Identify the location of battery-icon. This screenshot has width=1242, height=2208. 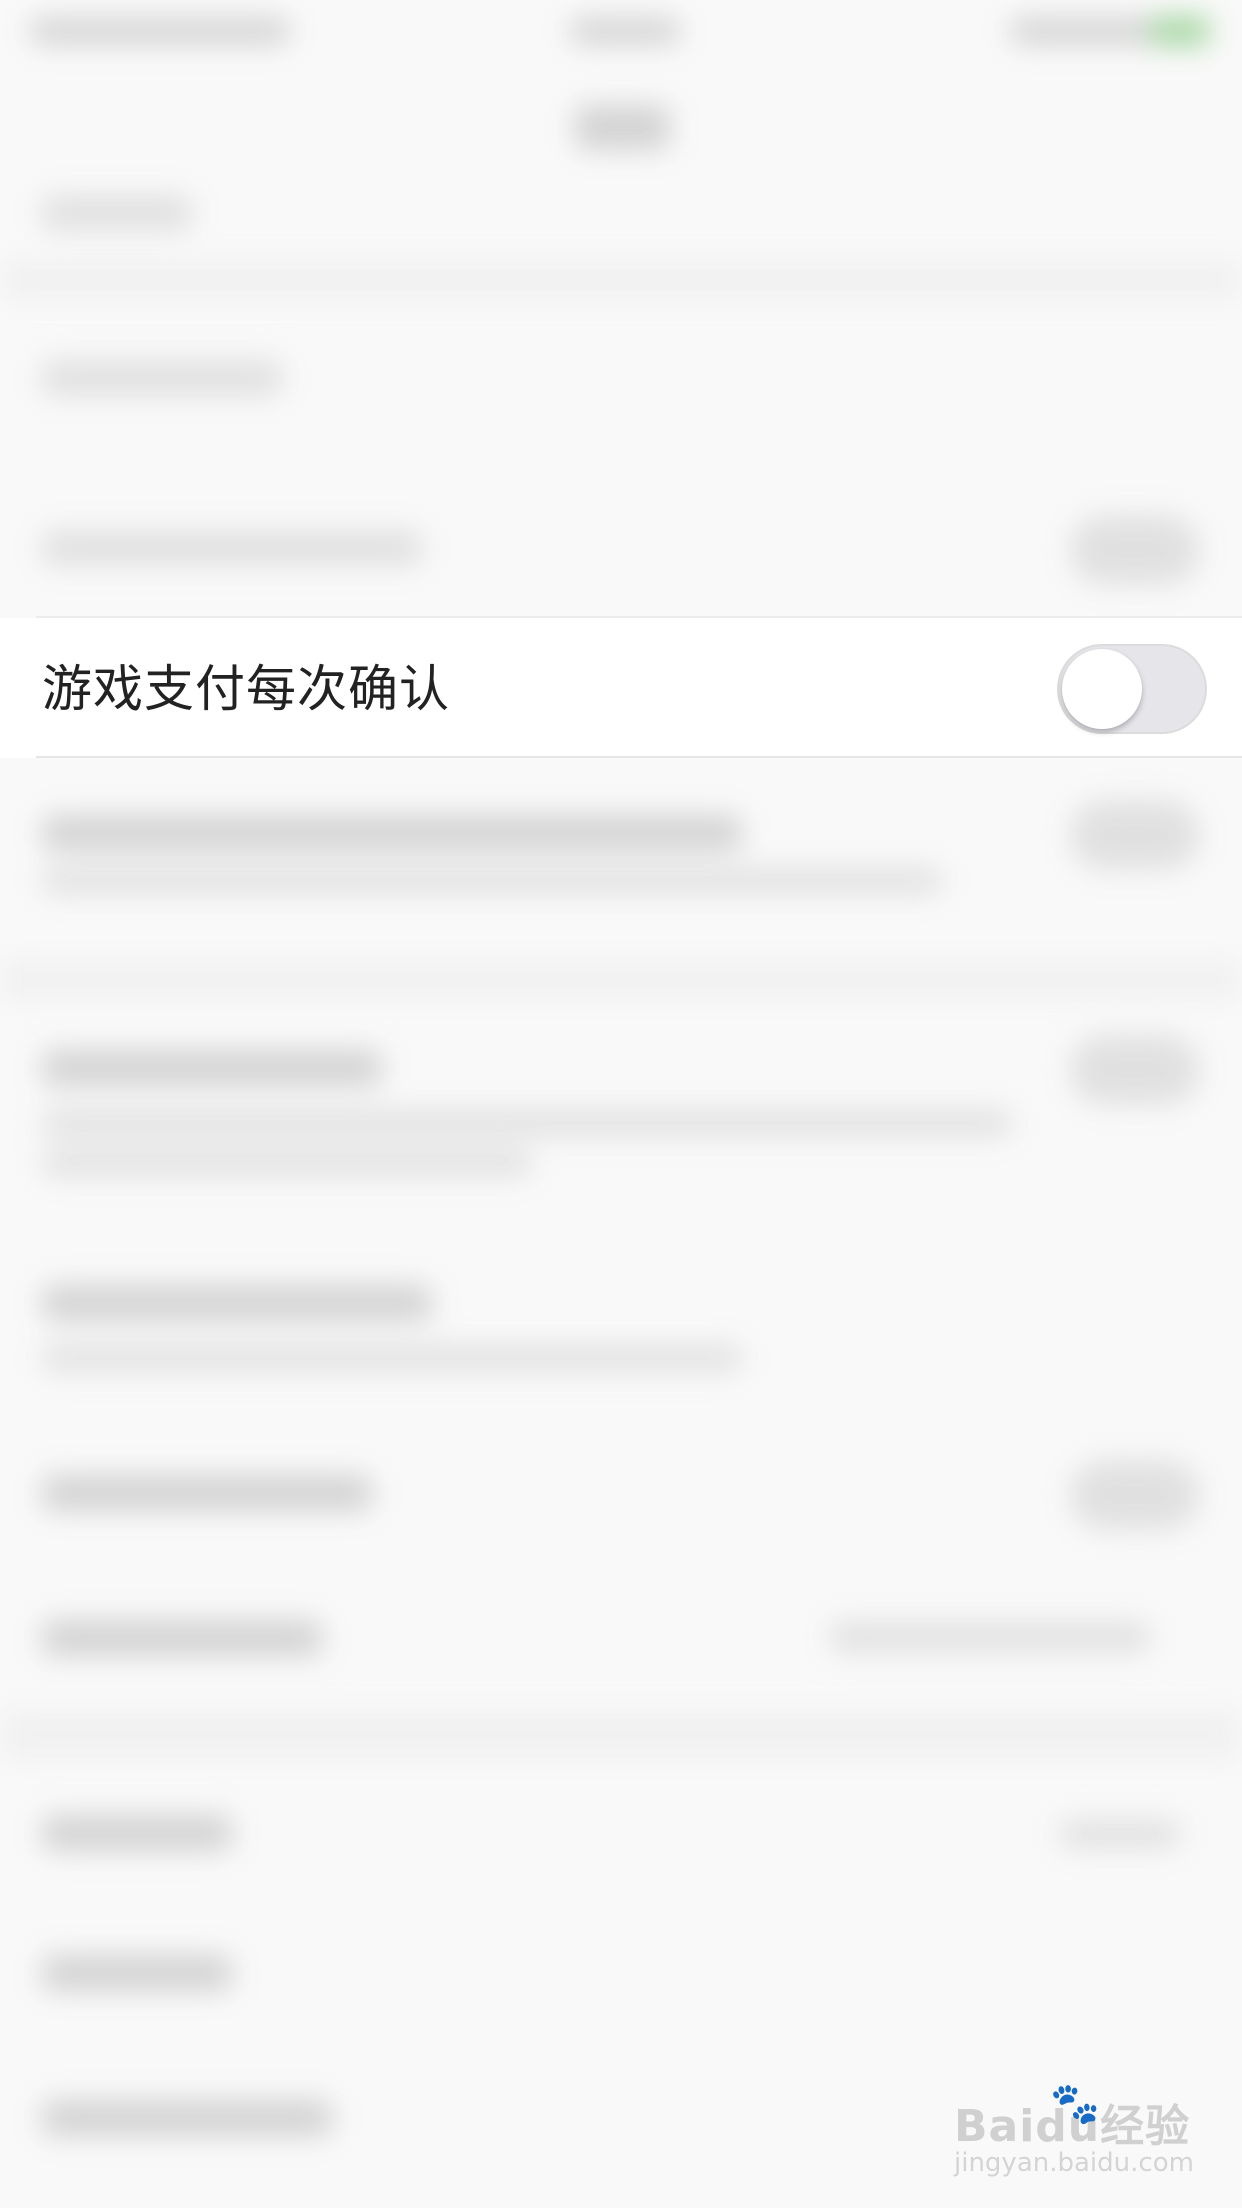
(1180, 31).